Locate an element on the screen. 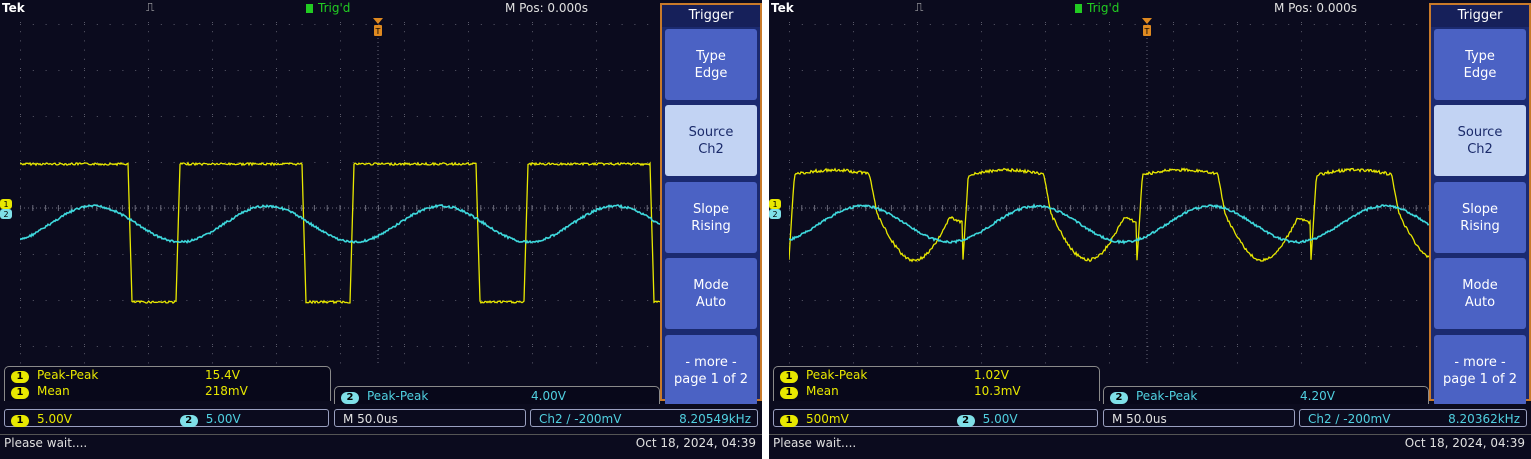  measurement-value: 218mV is located at coordinates (226, 391).